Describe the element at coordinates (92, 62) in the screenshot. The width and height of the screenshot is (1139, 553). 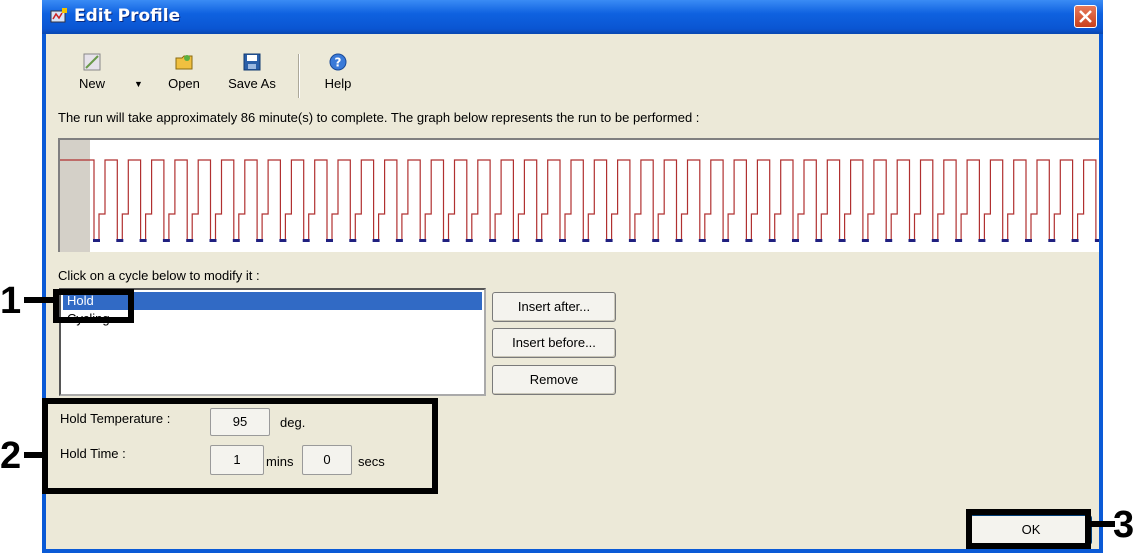
I see `new-profile-icon` at that location.